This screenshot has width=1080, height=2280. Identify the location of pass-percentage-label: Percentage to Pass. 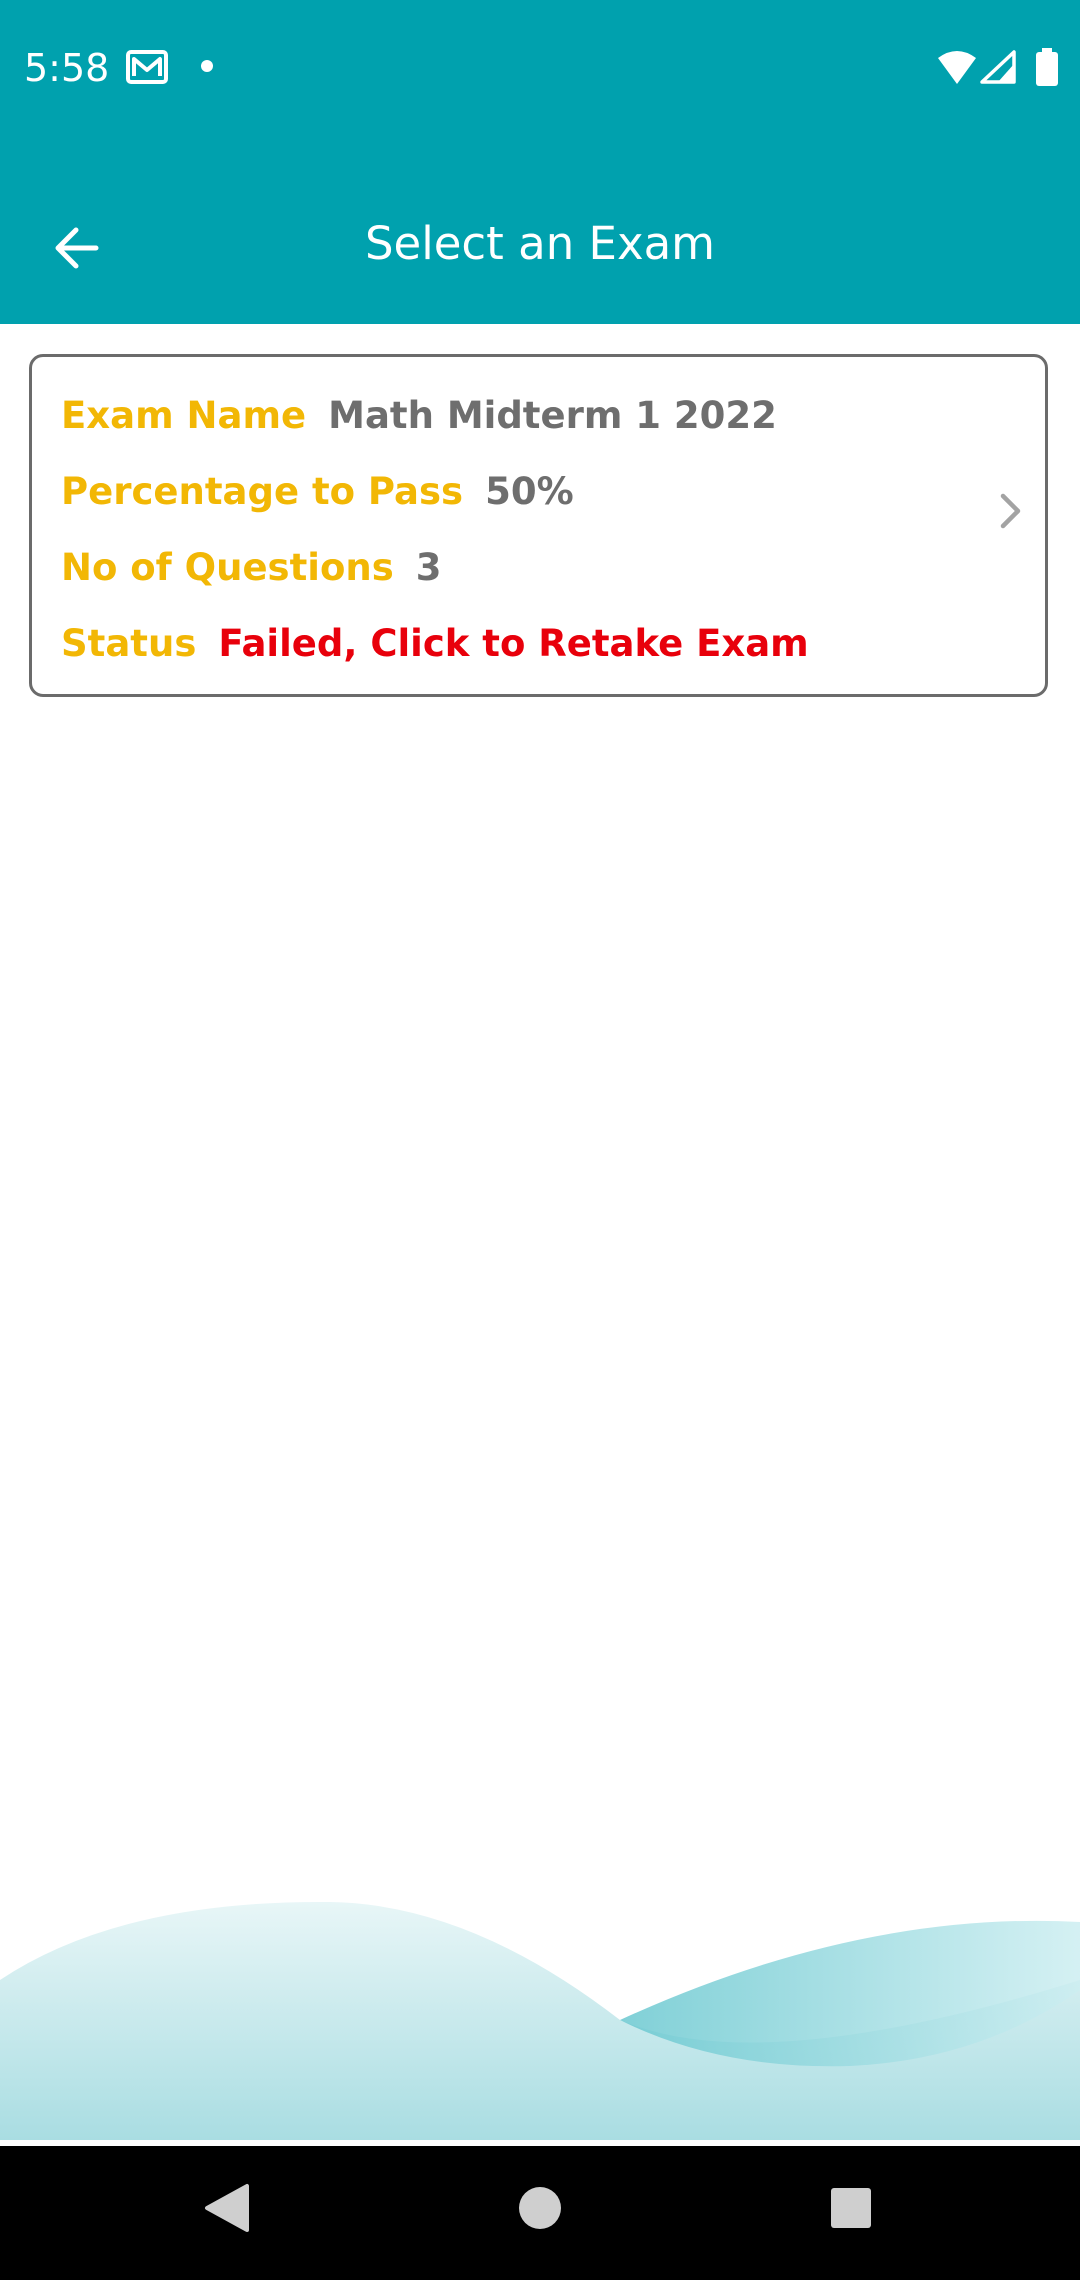
(262, 491).